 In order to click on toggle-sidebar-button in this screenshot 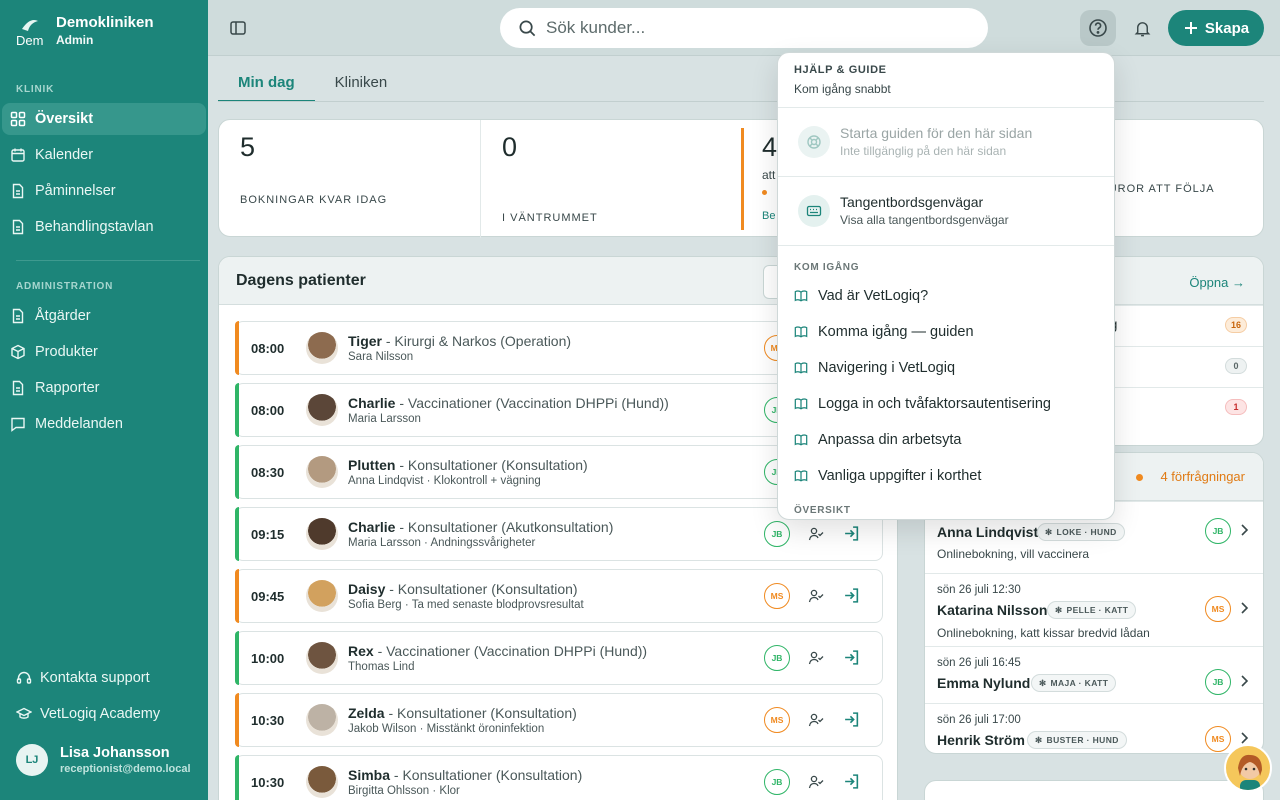, I will do `click(238, 28)`.